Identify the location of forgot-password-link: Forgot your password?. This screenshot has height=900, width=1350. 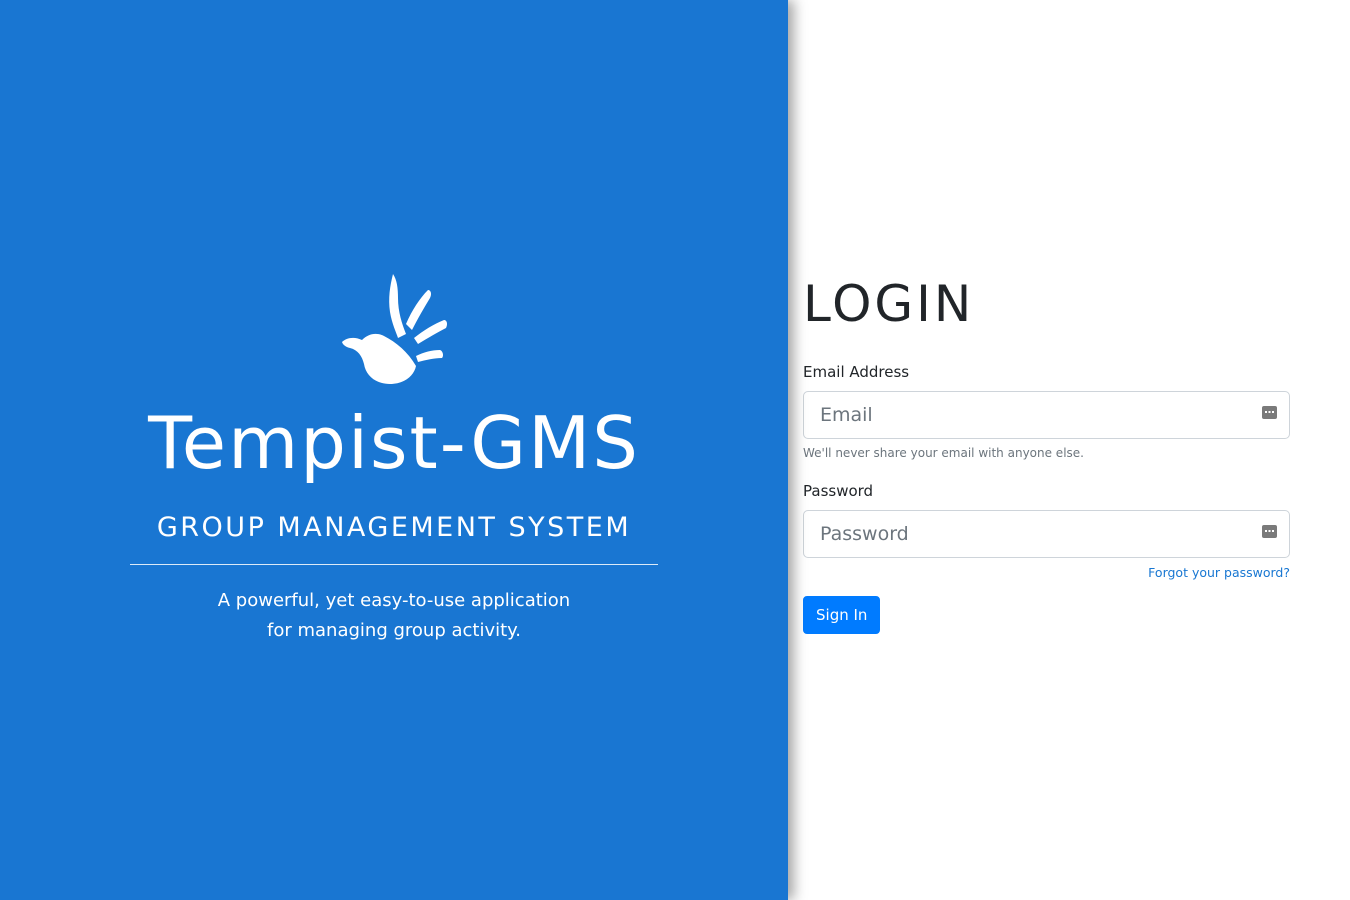
(1219, 572).